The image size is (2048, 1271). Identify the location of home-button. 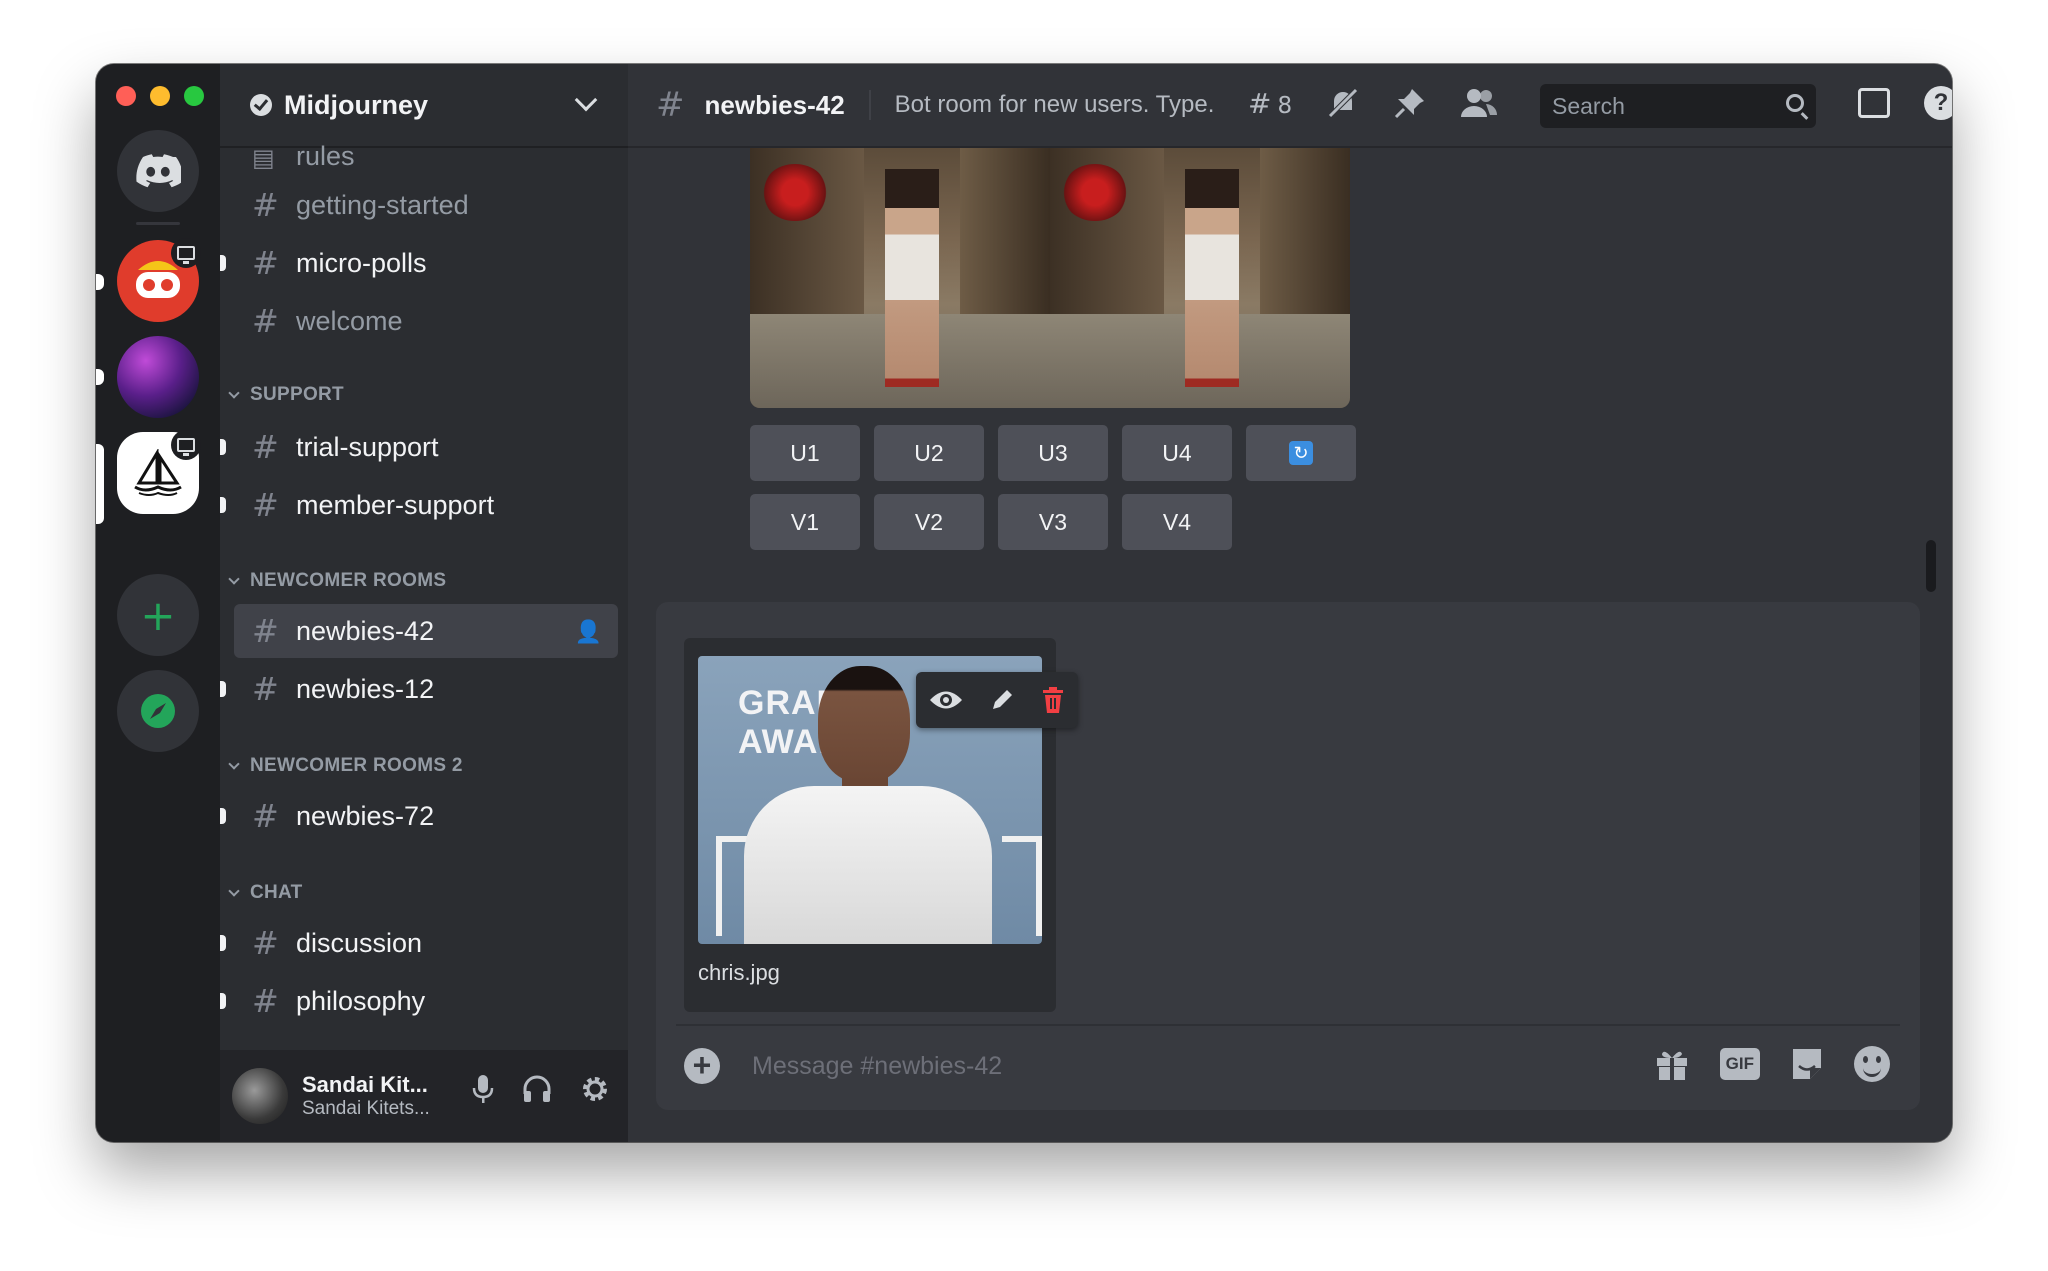
(158, 171).